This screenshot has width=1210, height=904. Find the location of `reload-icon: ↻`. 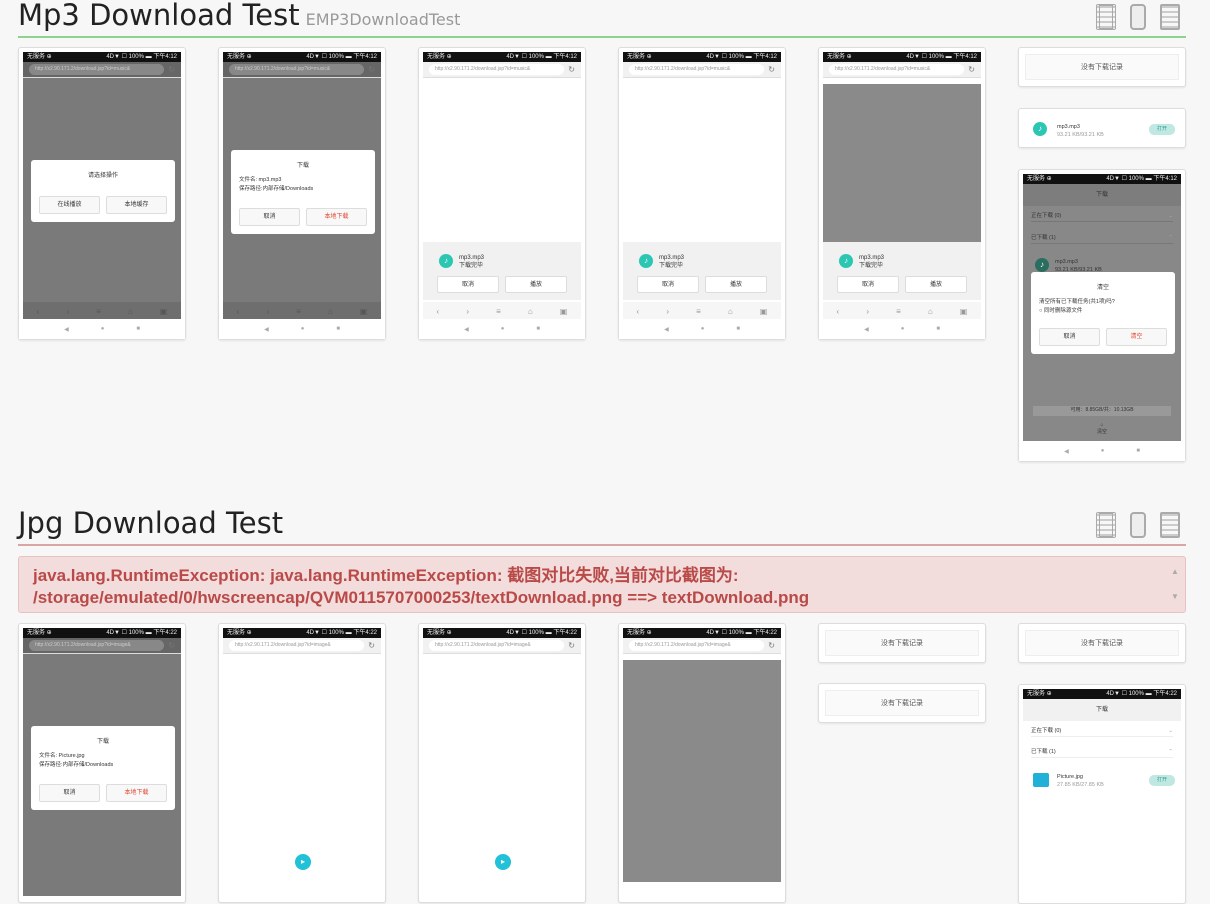

reload-icon: ↻ is located at coordinates (571, 69).